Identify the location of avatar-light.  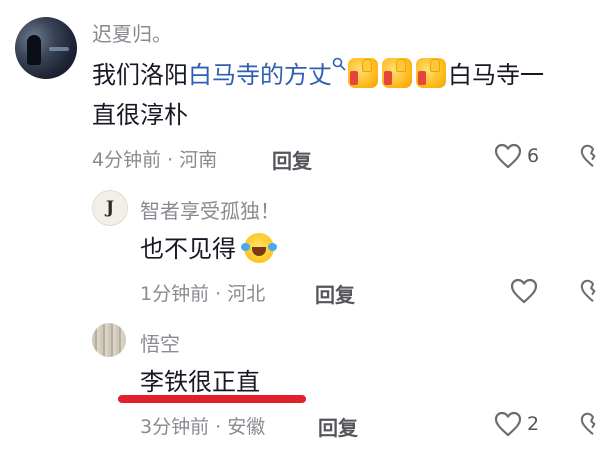
(59, 49).